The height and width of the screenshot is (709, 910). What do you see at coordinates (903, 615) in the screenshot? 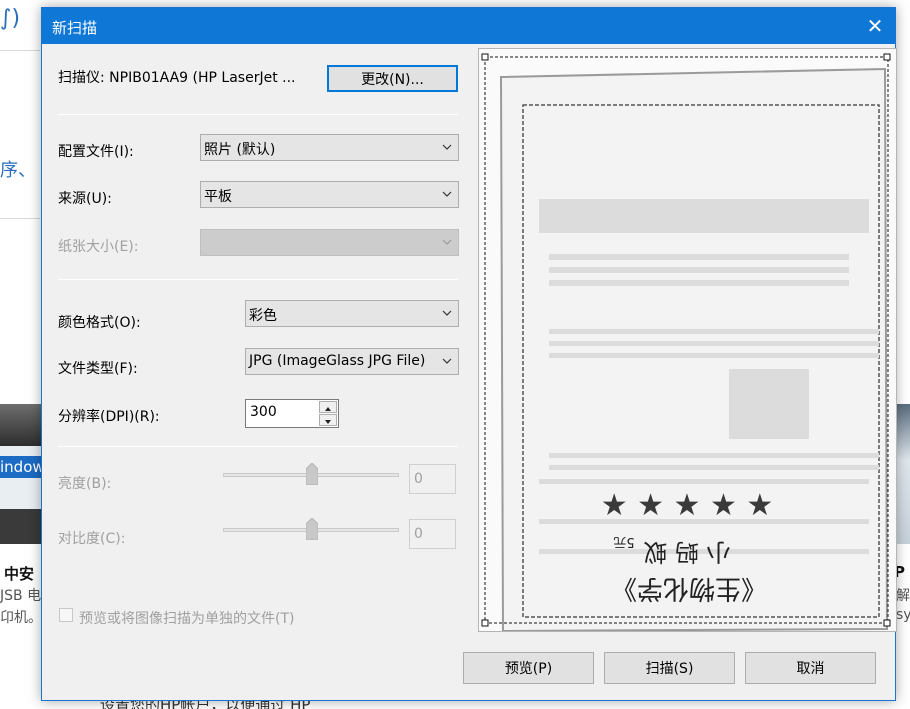
I see `background-right-line: sy` at bounding box center [903, 615].